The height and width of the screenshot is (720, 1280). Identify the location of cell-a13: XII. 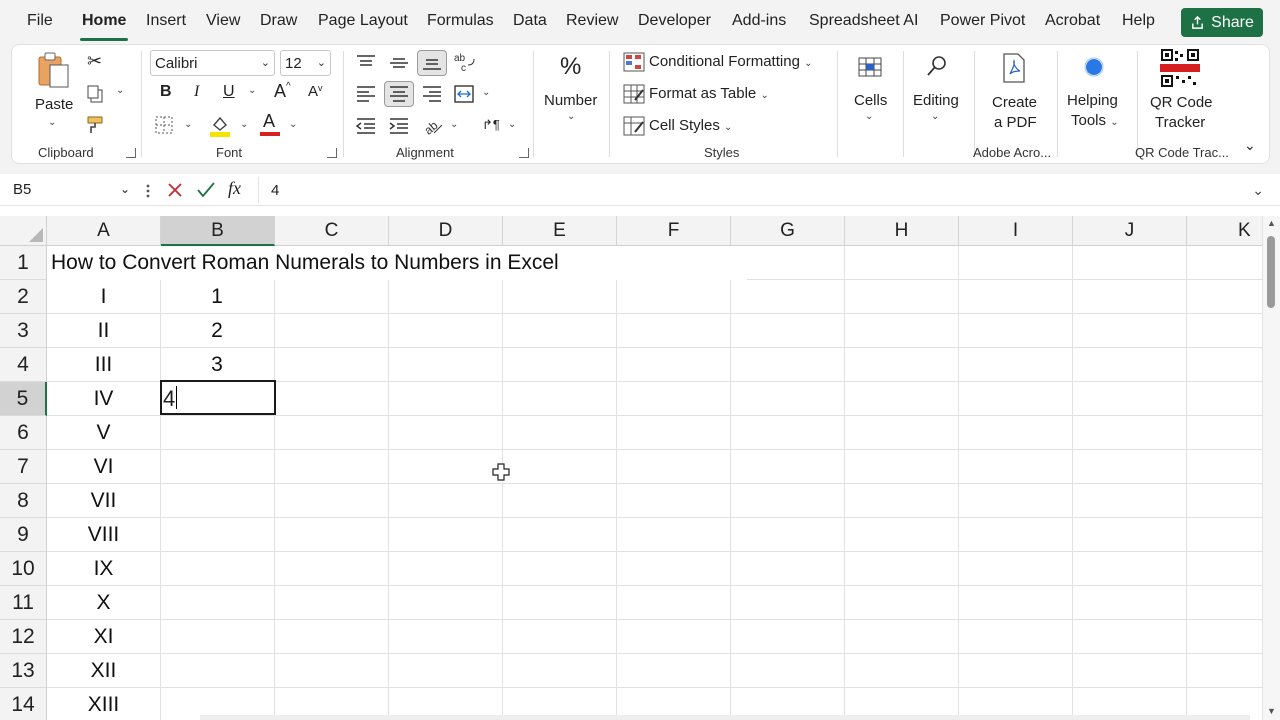
(103, 671).